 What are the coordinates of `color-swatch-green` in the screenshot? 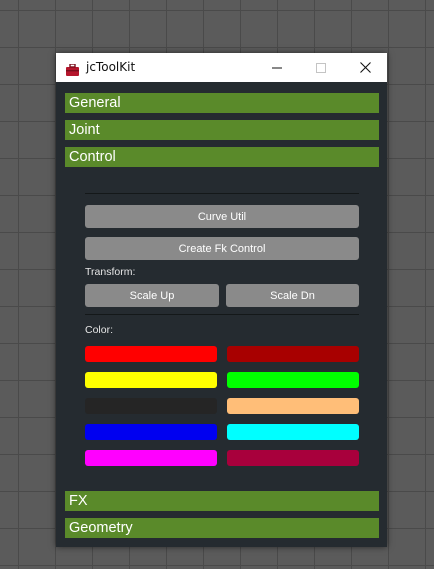 It's located at (293, 380).